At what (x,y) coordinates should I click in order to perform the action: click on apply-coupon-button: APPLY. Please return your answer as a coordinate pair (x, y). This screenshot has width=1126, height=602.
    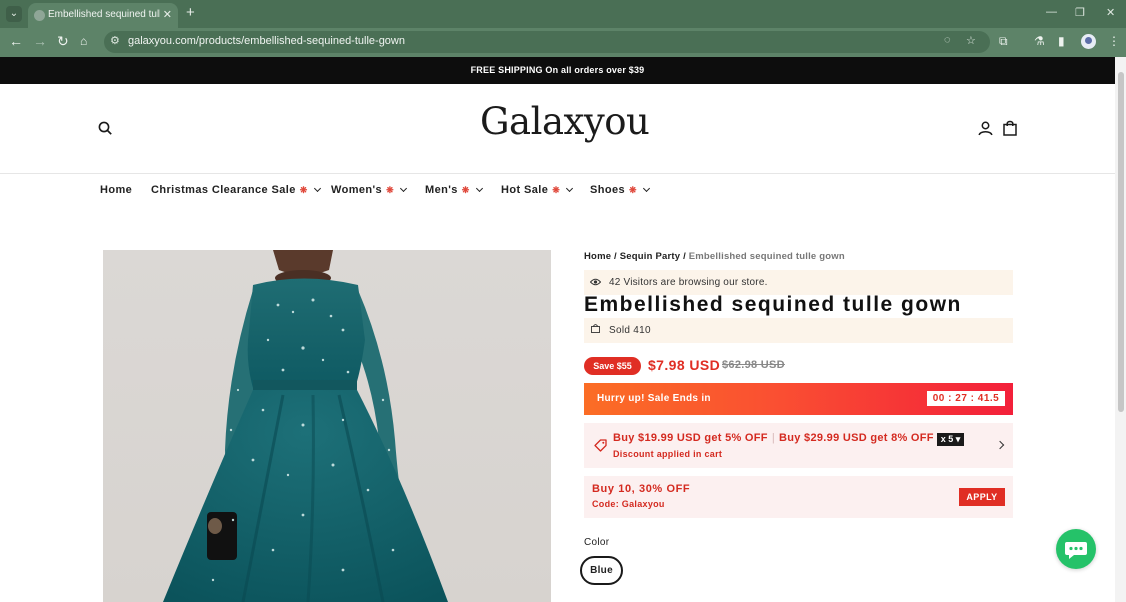
    Looking at the image, I should click on (982, 497).